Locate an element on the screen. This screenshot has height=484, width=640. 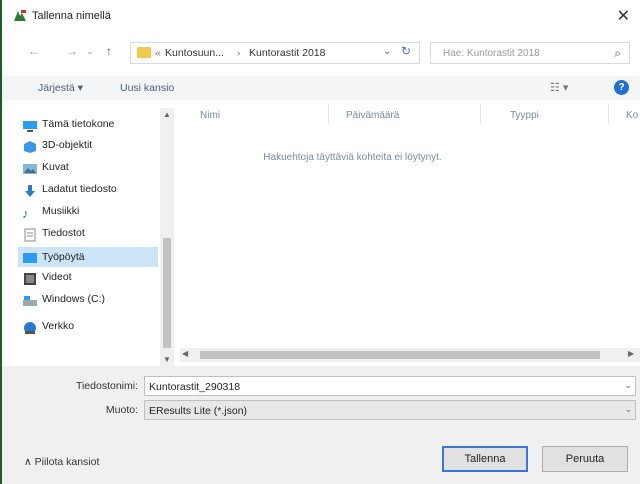
back-arrow-icon: ← is located at coordinates (34, 51).